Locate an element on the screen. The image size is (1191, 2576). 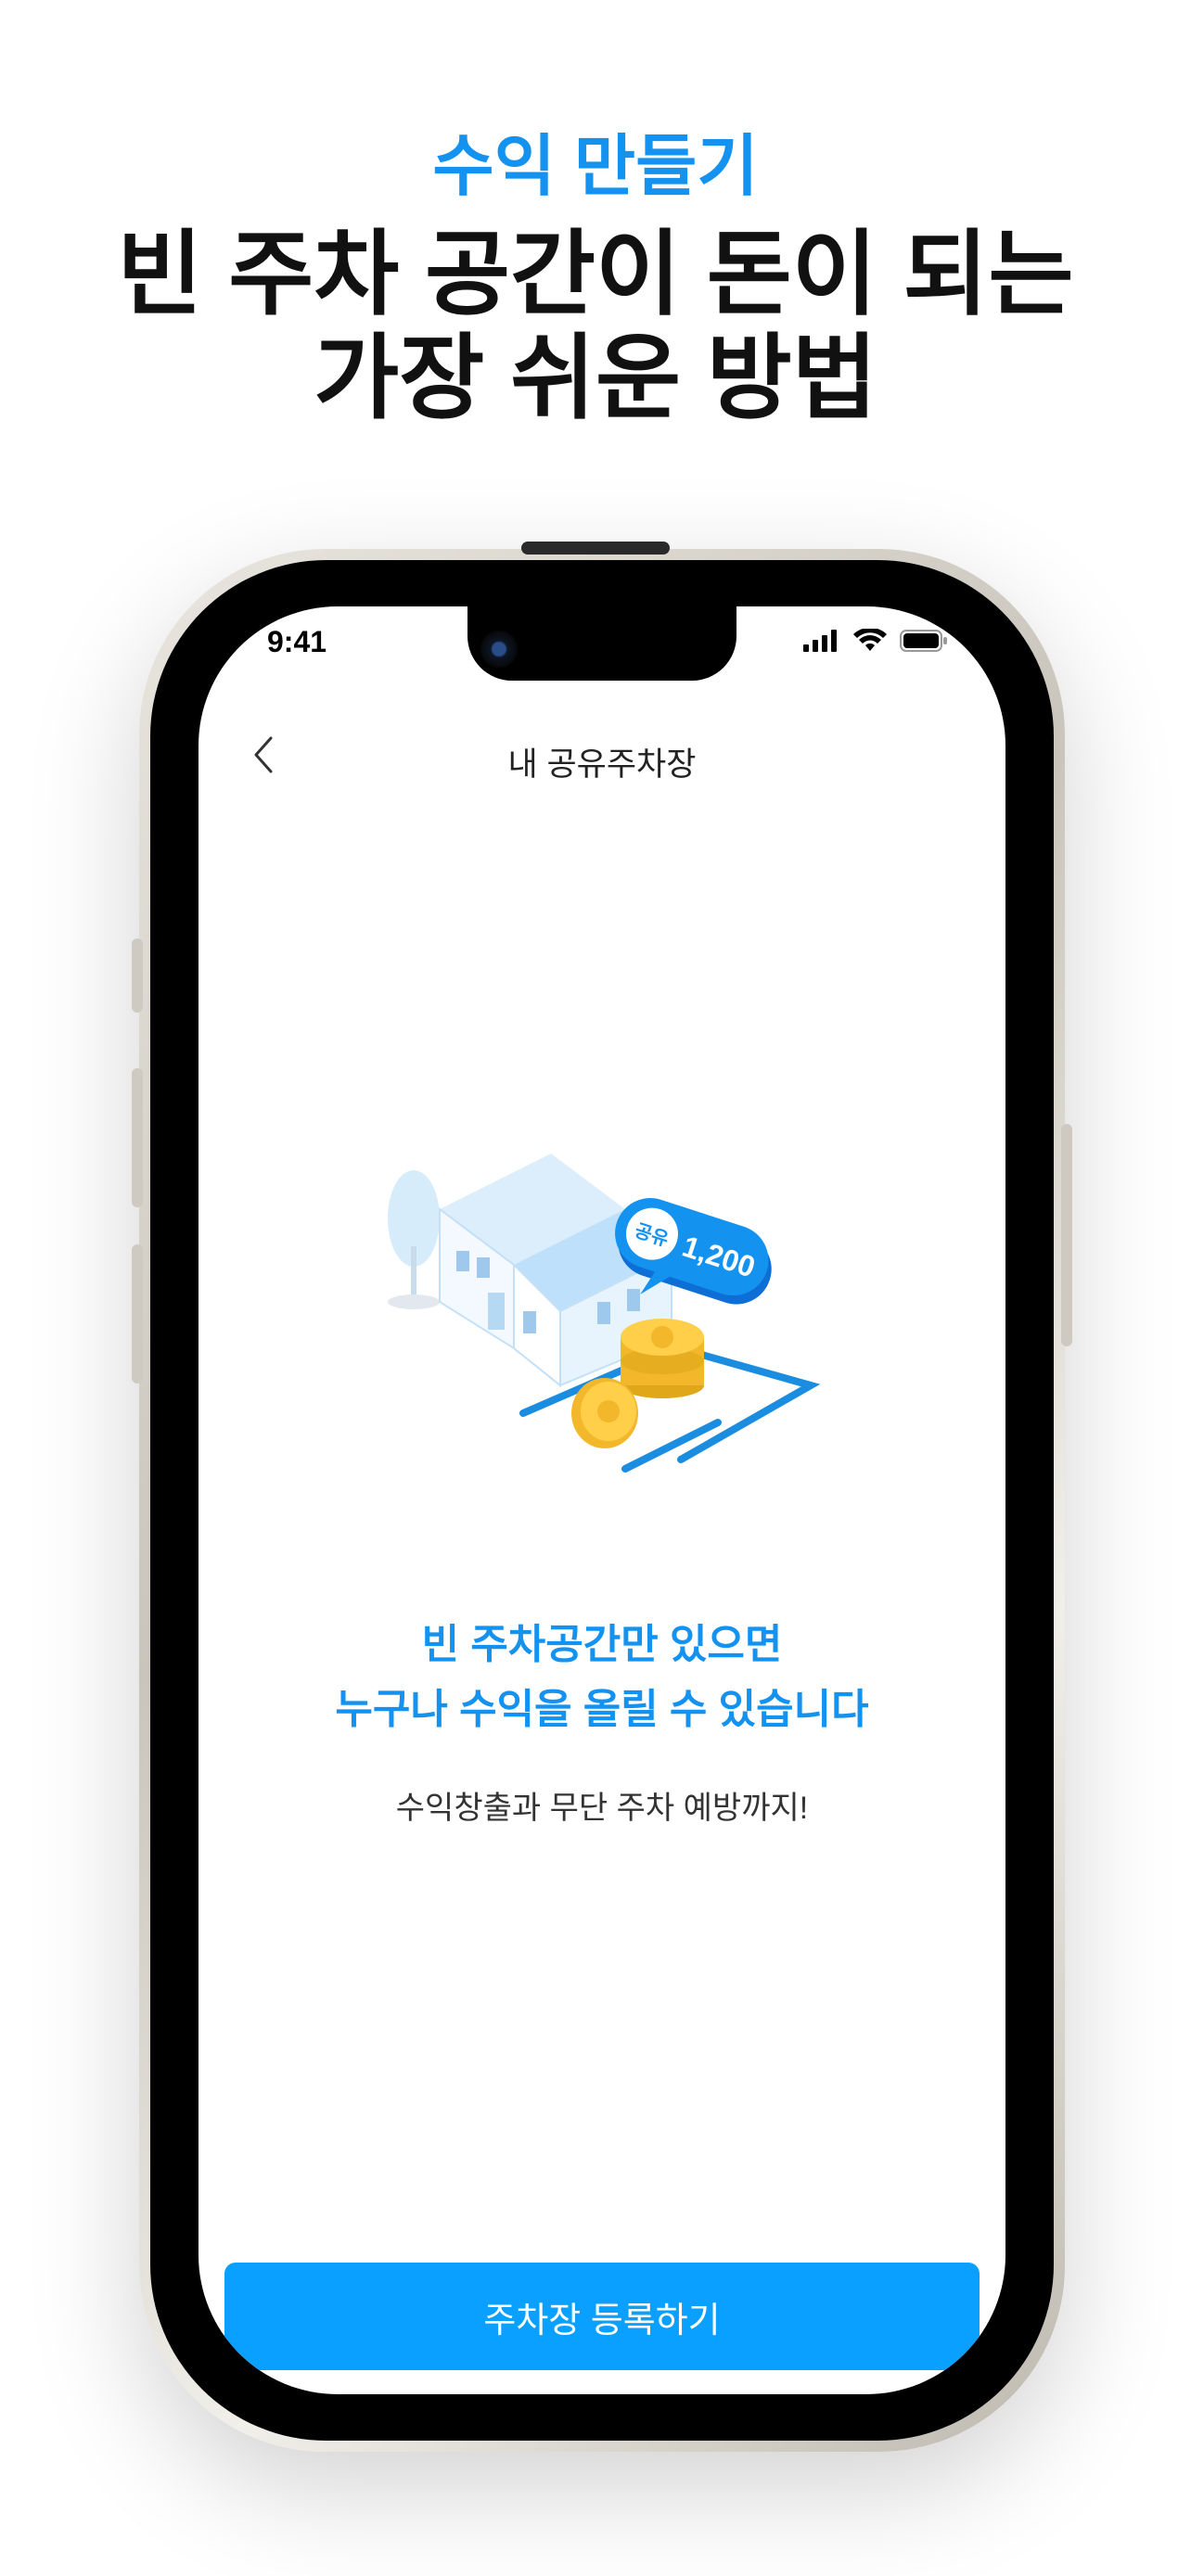
promo-title-line2: 가장 쉬운 방법 is located at coordinates (595, 378).